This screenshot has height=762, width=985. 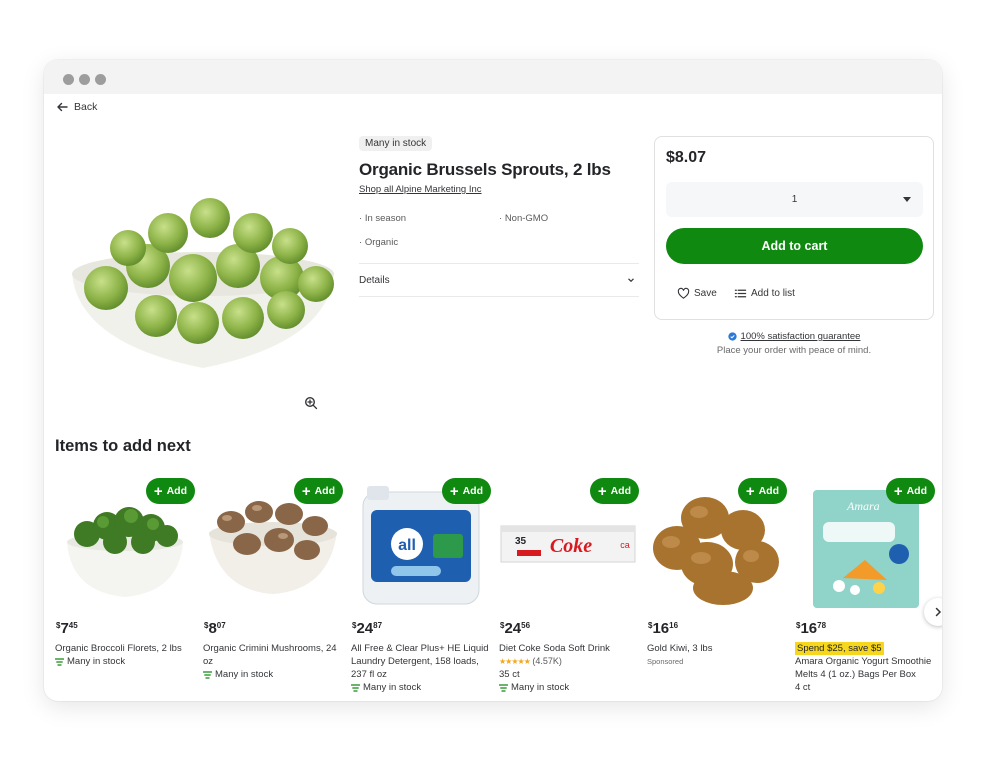 I want to click on svg-text: Amara, so click(x=863, y=506).